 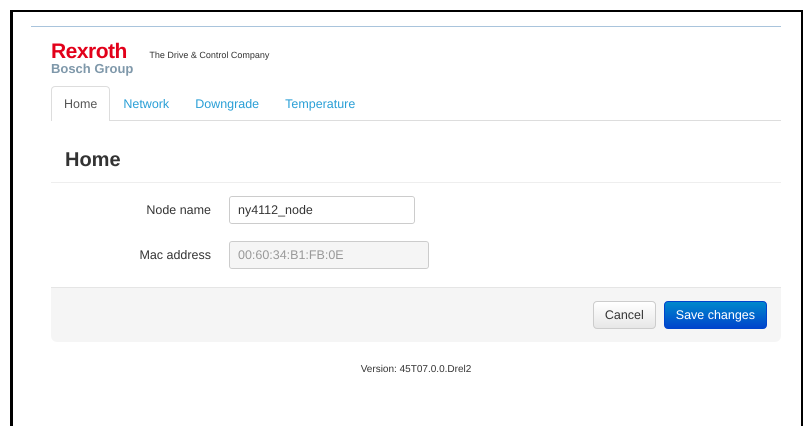 What do you see at coordinates (89, 51) in the screenshot?
I see `brand-logo: Rexroth` at bounding box center [89, 51].